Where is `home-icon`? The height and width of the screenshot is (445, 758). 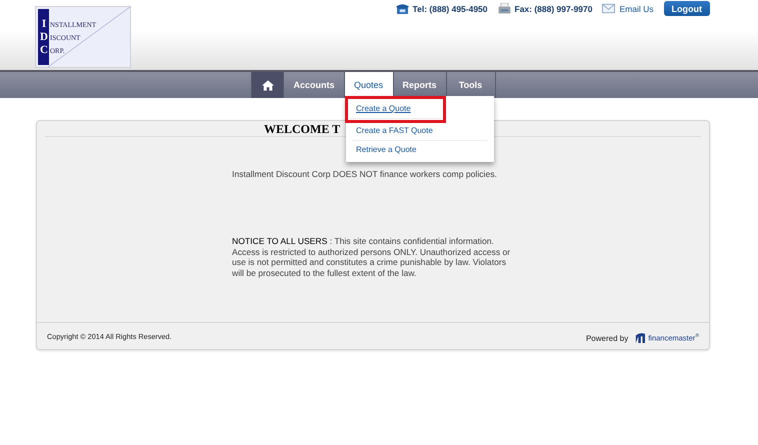
home-icon is located at coordinates (268, 85).